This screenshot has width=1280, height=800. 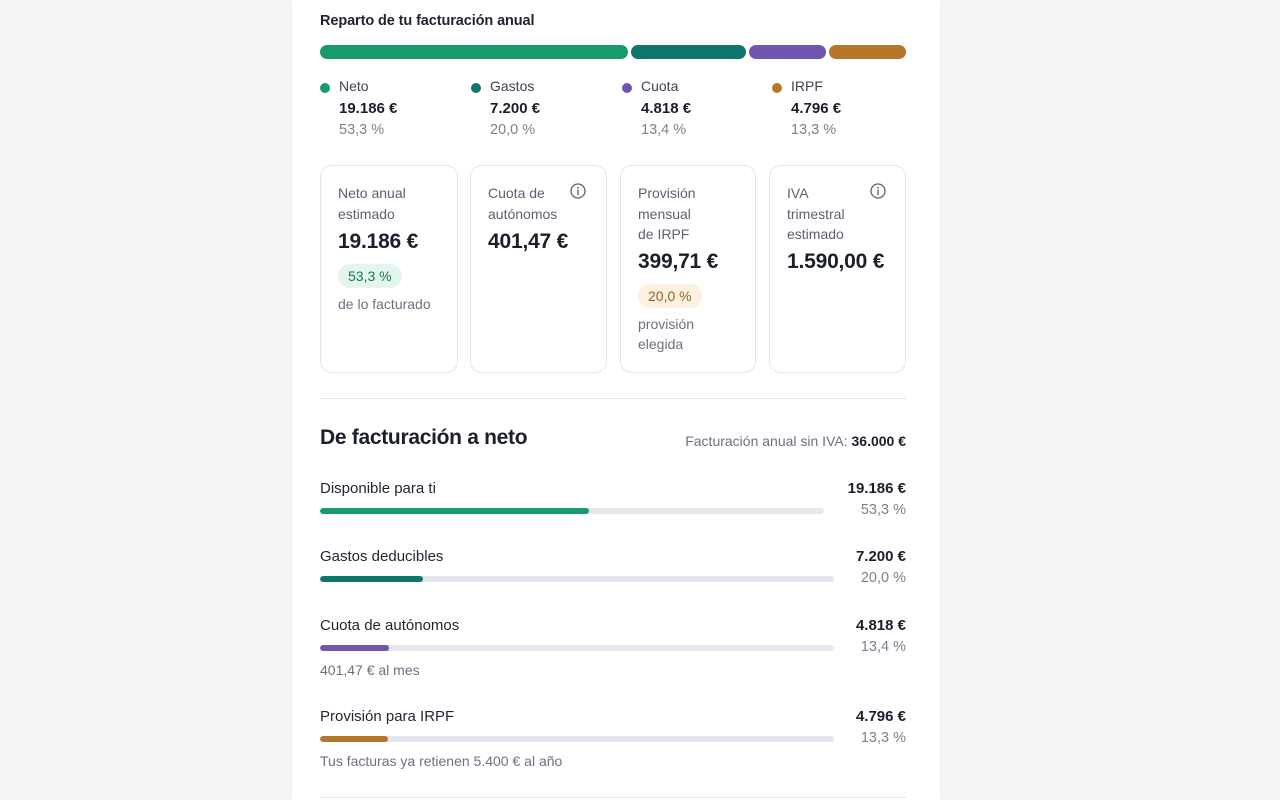 I want to click on card-label-line: de IRPF, so click(x=664, y=234).